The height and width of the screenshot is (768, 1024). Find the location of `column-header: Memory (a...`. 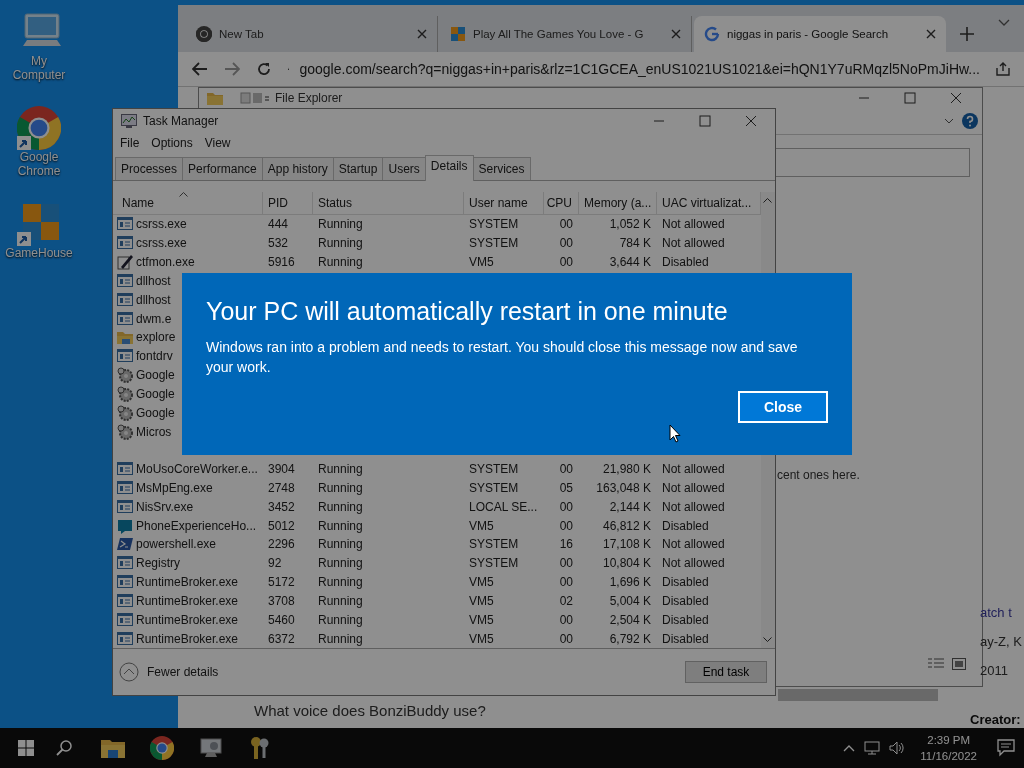

column-header: Memory (a... is located at coordinates (618, 203).